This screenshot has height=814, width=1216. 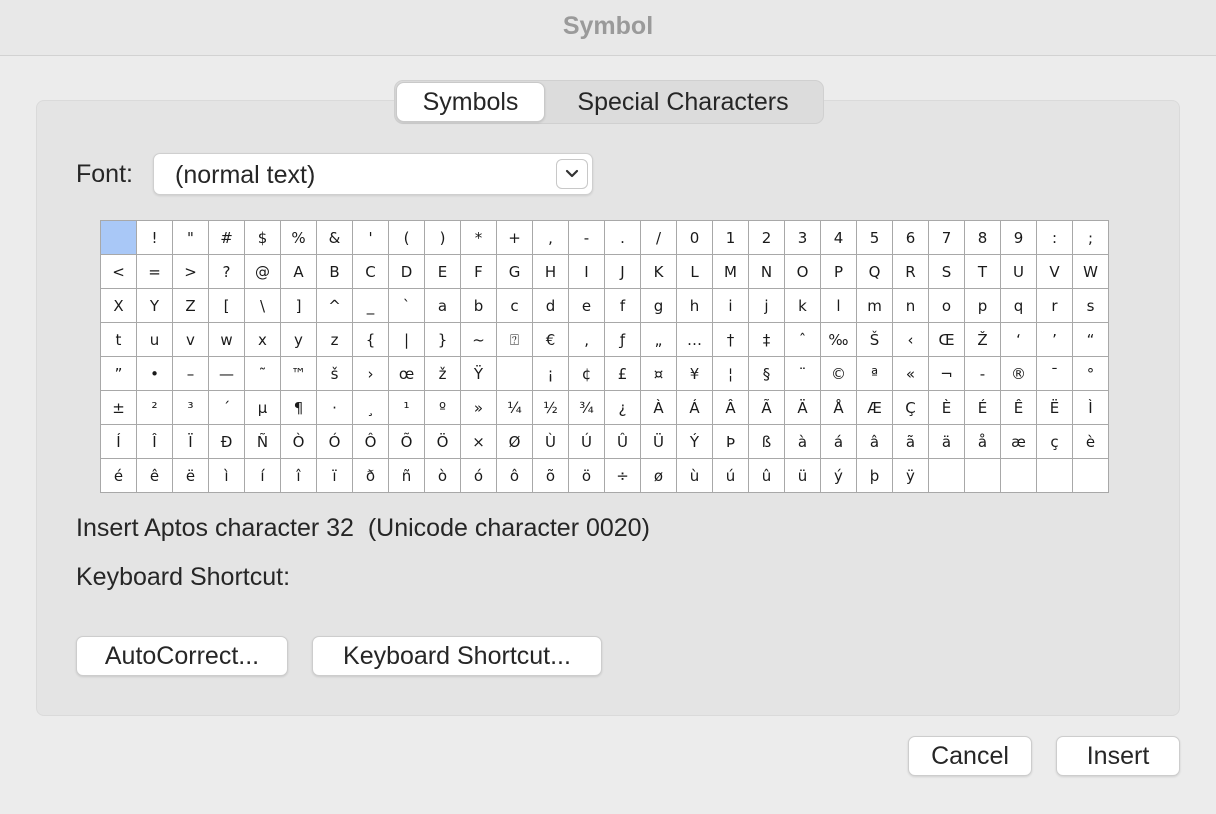 What do you see at coordinates (1091, 306) in the screenshot?
I see `symbol-cell: s` at bounding box center [1091, 306].